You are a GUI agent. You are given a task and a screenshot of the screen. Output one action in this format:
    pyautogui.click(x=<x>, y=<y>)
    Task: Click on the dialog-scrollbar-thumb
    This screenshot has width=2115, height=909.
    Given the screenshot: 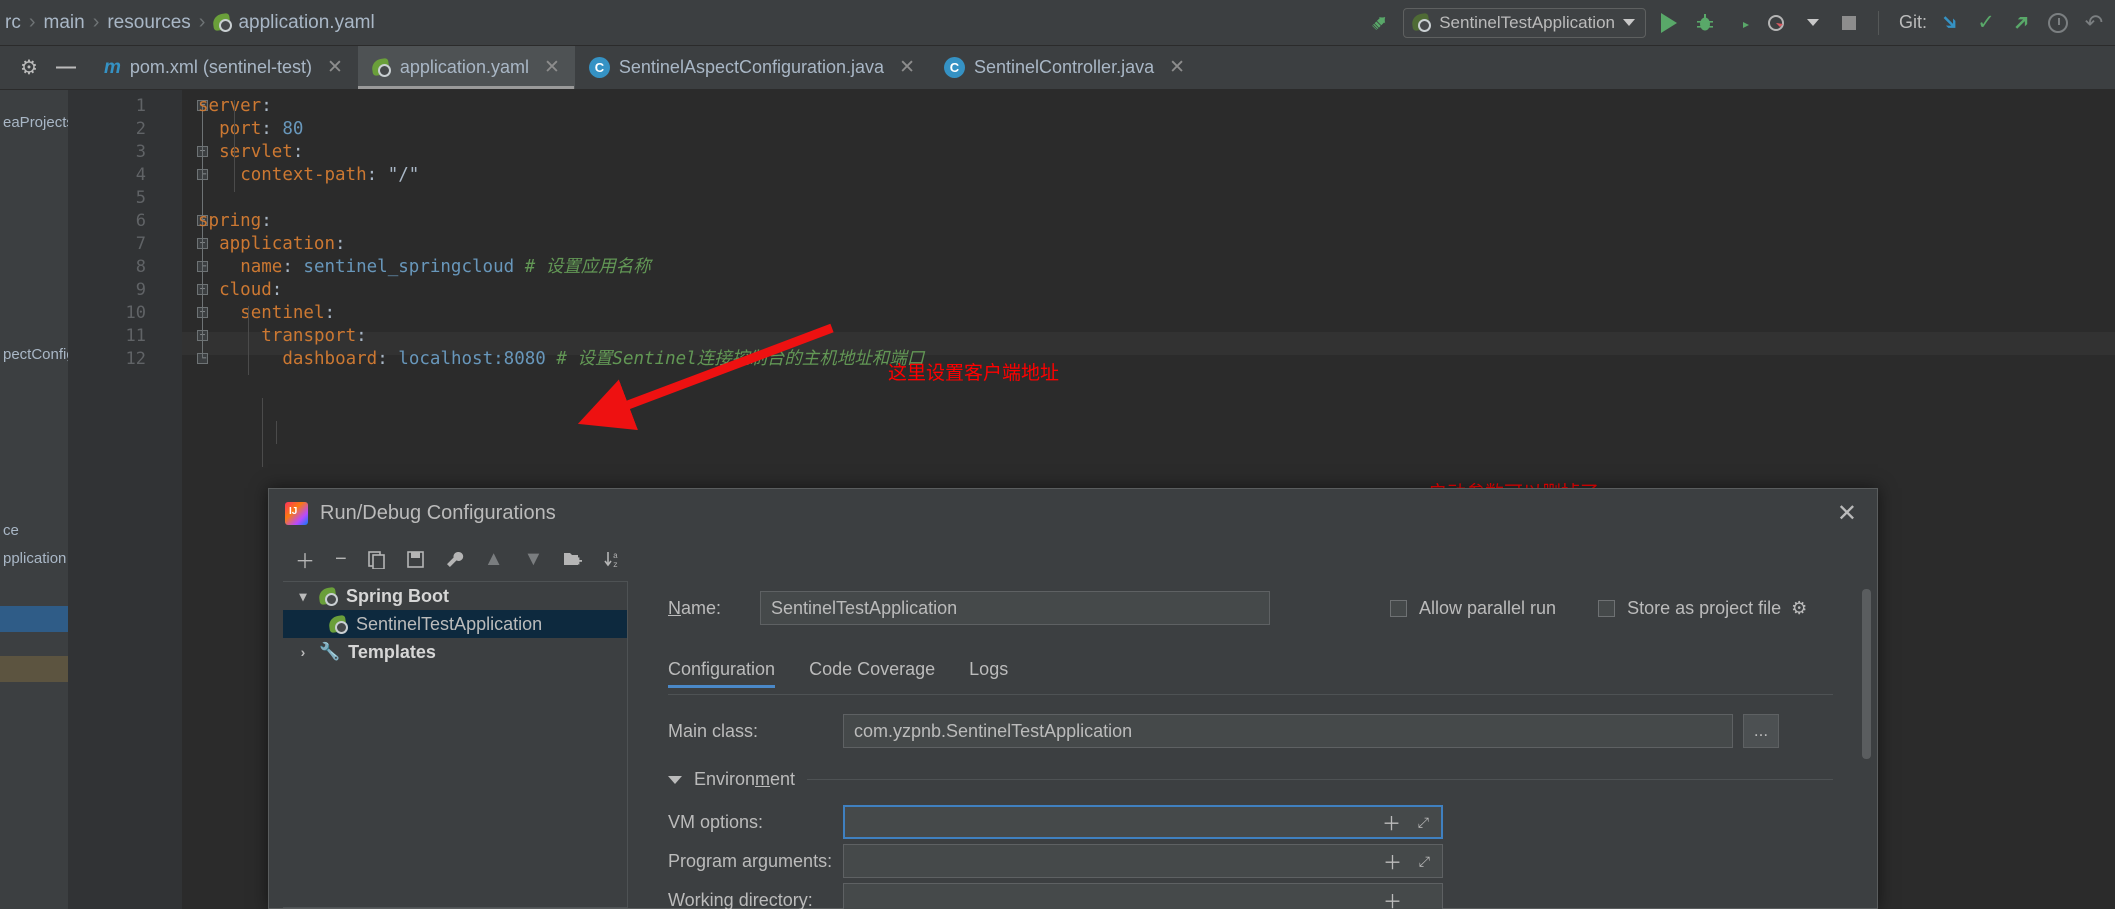 What is the action you would take?
    pyautogui.click(x=1866, y=674)
    